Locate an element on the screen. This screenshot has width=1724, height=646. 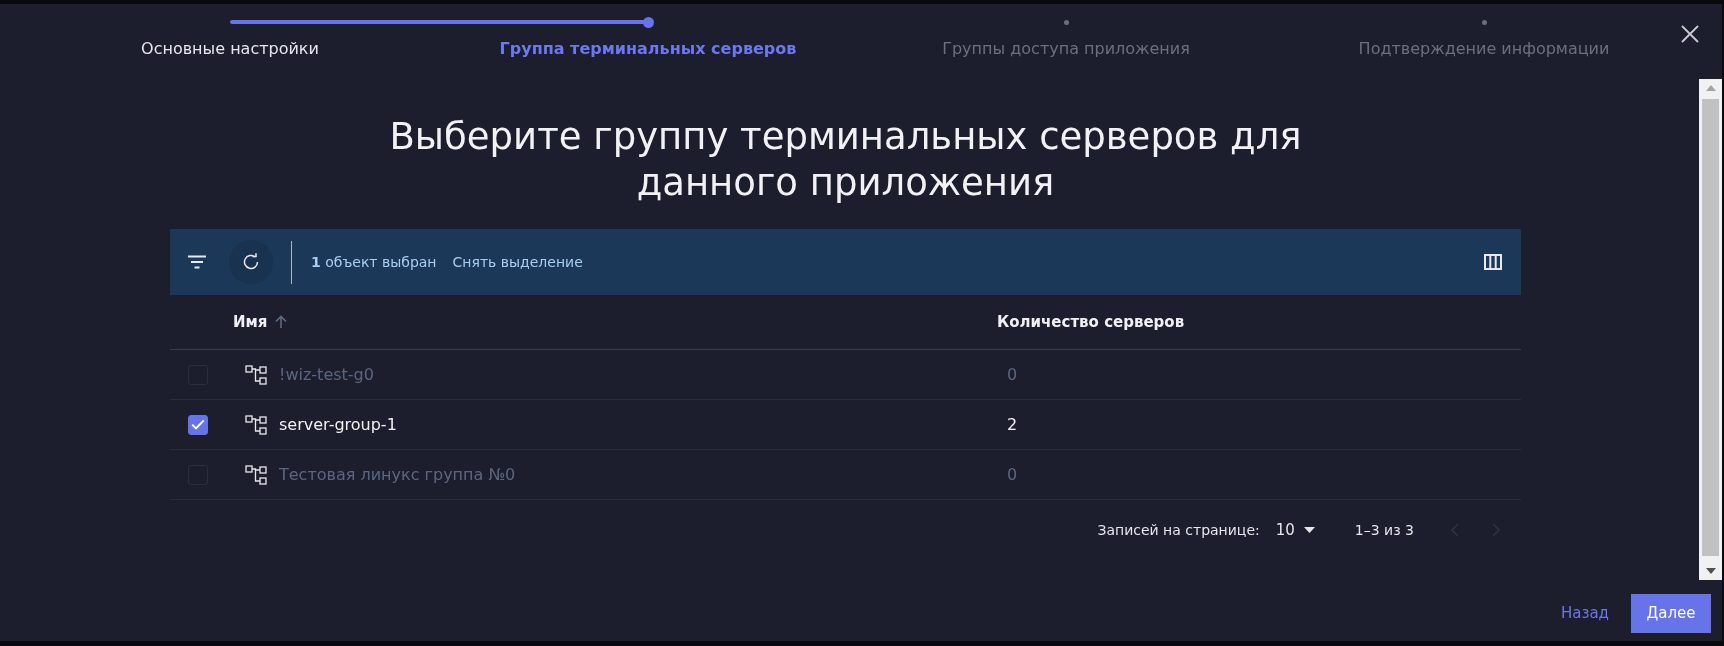
checkmark-icon is located at coordinates (198, 424).